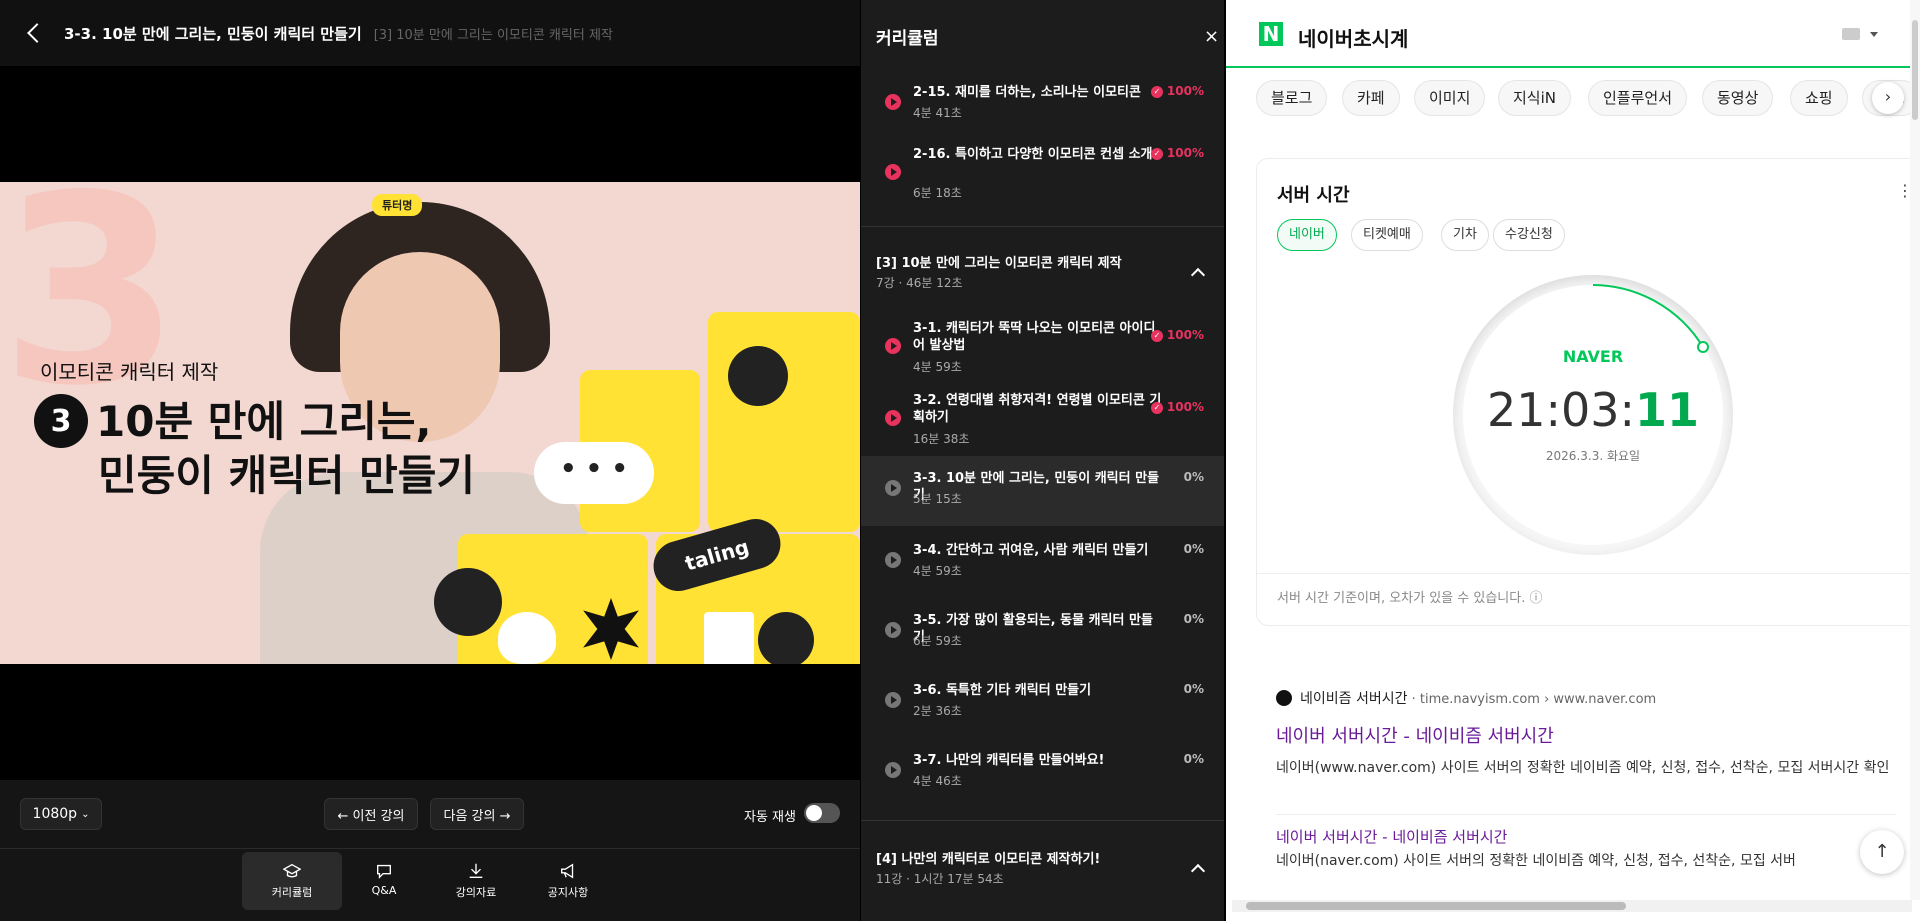  I want to click on download-icon, so click(476, 870).